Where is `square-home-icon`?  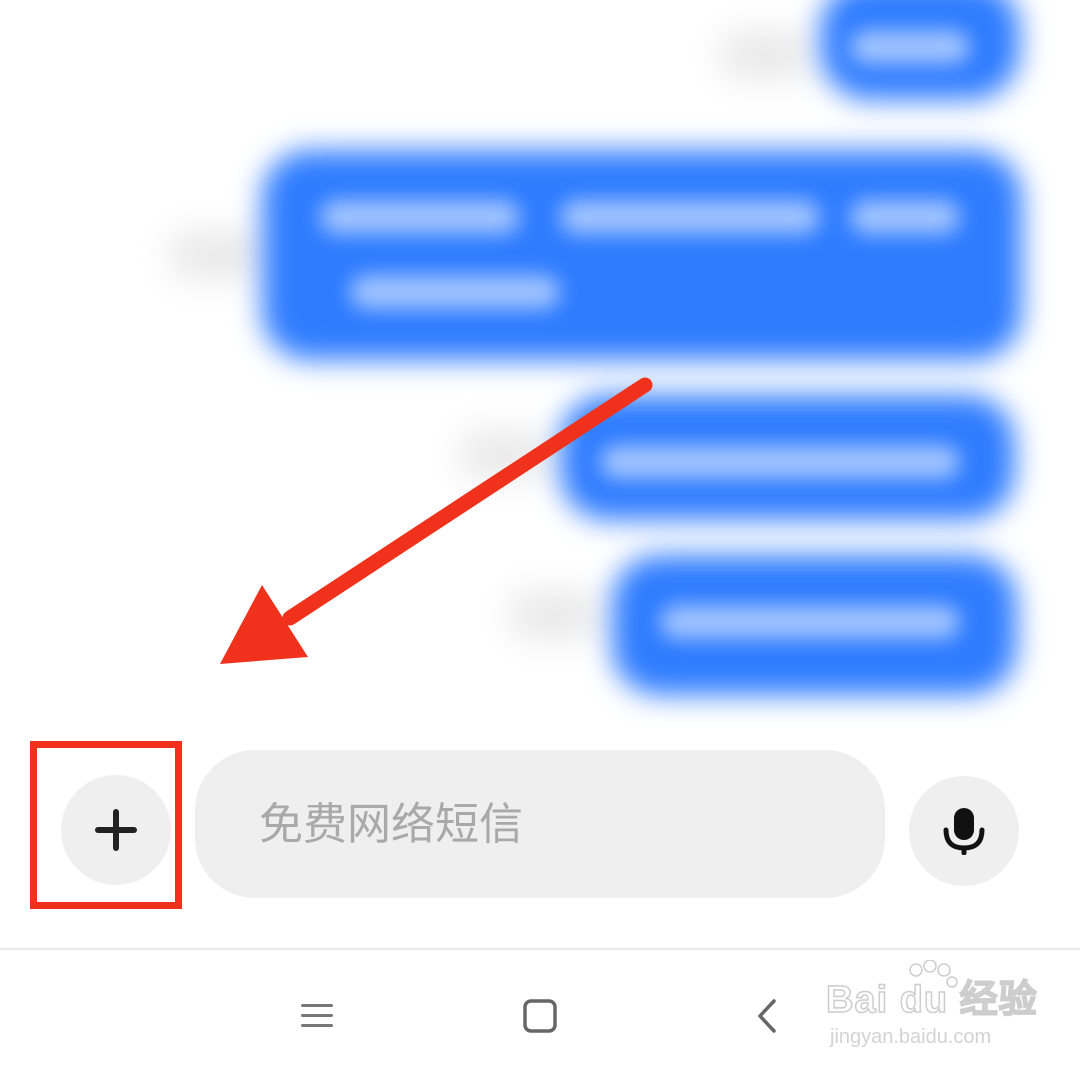
square-home-icon is located at coordinates (540, 1016).